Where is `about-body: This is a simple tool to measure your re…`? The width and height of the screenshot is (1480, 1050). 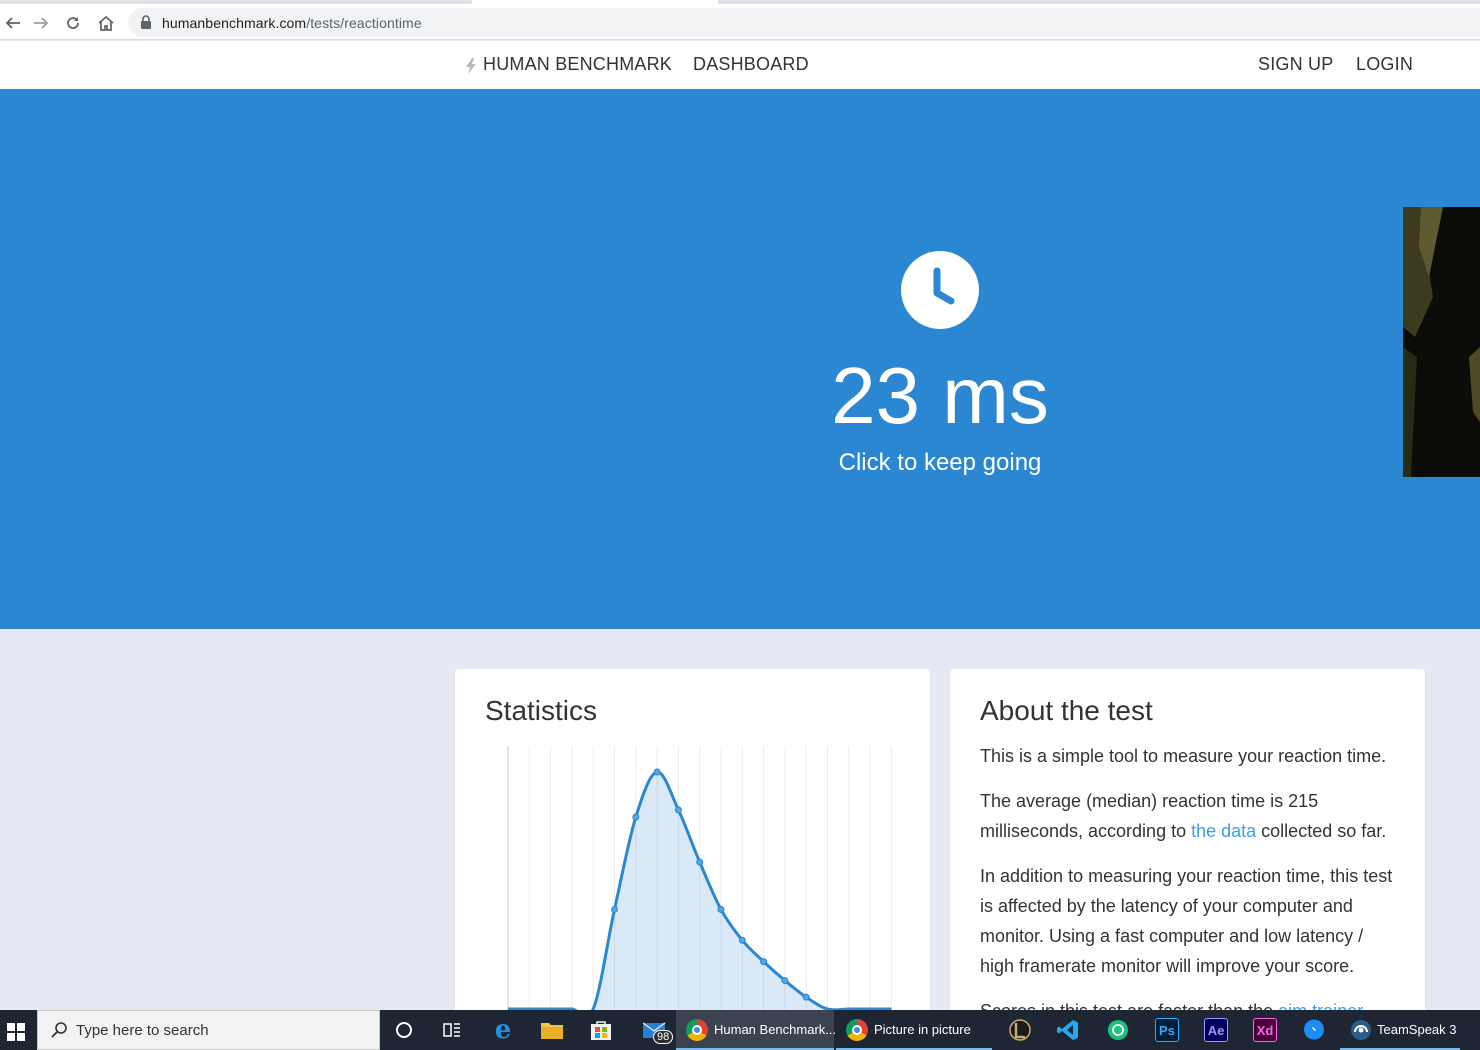
about-body: This is a simple tool to measure your re… is located at coordinates (1190, 891).